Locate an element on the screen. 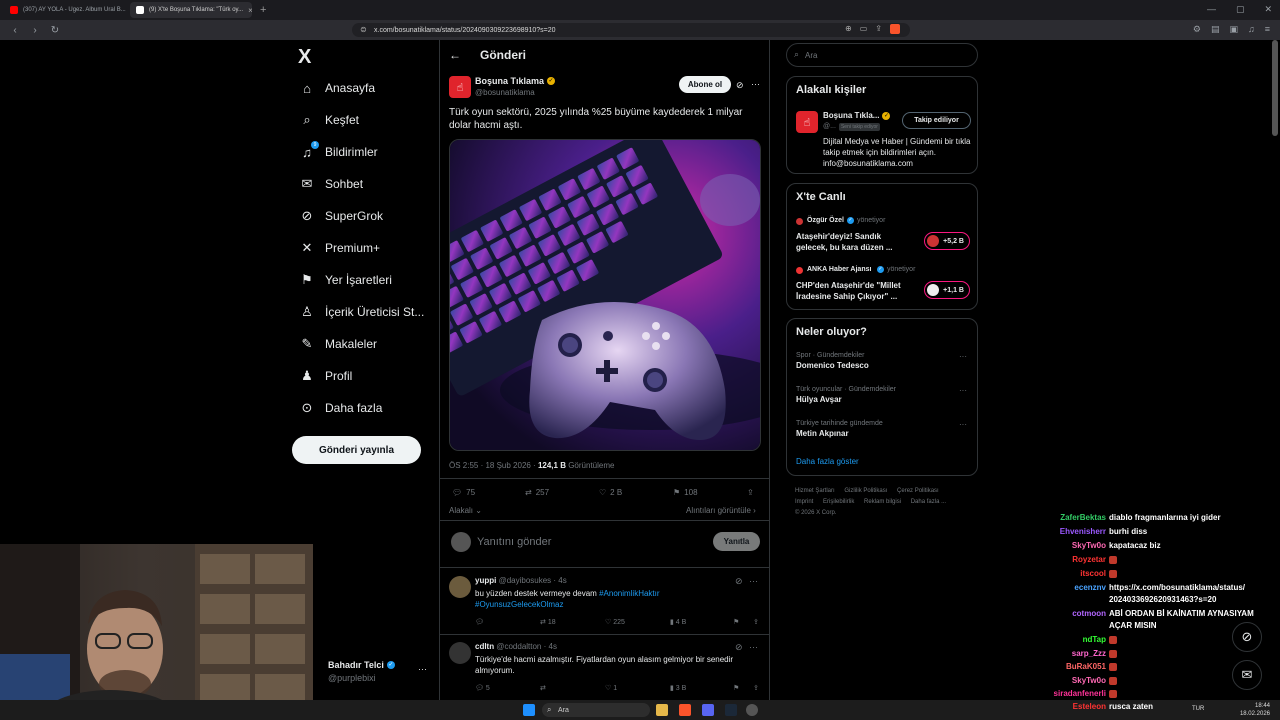 The image size is (1280, 720). wallet-icon: ▣ is located at coordinates (1233, 29).